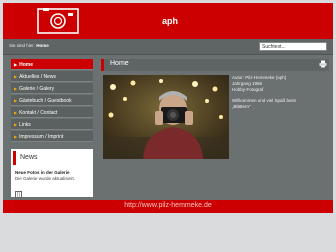 The width and height of the screenshot is (336, 252). Describe the element at coordinates (166, 117) in the screenshot. I see `self-portrait-photo` at that location.